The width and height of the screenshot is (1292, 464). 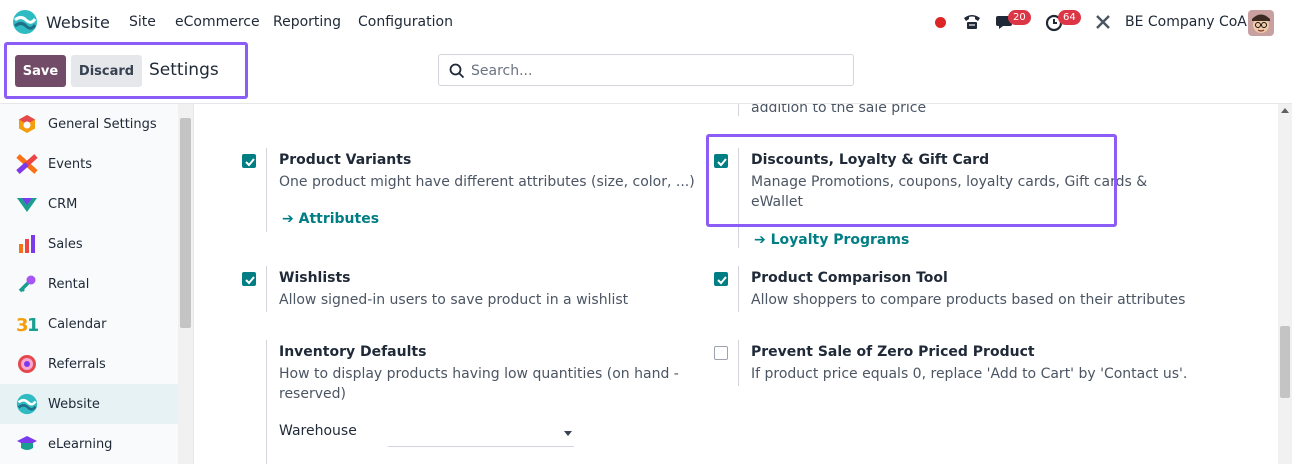 I want to click on warehouse-label: Warehouse, so click(x=318, y=431).